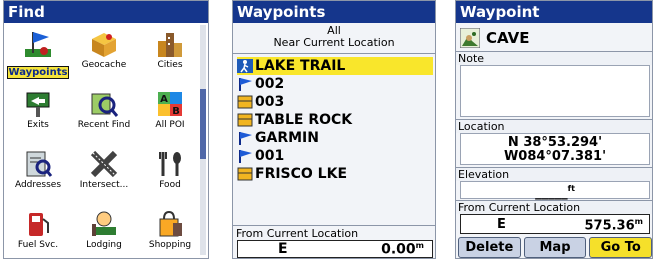 This screenshot has width=653, height=259. What do you see at coordinates (620, 247) in the screenshot?
I see `go-to-button: Go To` at bounding box center [620, 247].